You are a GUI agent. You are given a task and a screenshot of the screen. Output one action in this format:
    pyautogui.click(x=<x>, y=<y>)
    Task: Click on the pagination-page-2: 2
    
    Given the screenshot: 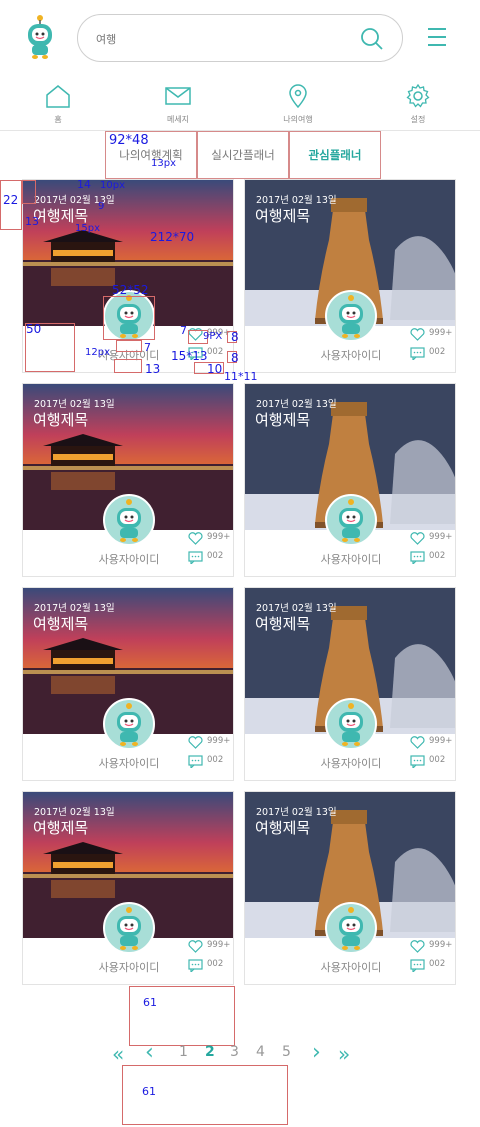 What is the action you would take?
    pyautogui.click(x=210, y=1052)
    